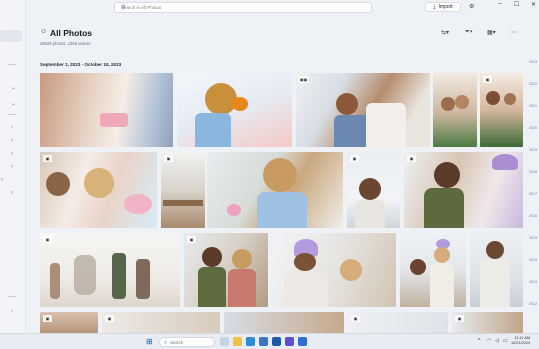 This screenshot has height=349, width=539. Describe the element at coordinates (514, 32) in the screenshot. I see `more-icon: ⋯` at that location.